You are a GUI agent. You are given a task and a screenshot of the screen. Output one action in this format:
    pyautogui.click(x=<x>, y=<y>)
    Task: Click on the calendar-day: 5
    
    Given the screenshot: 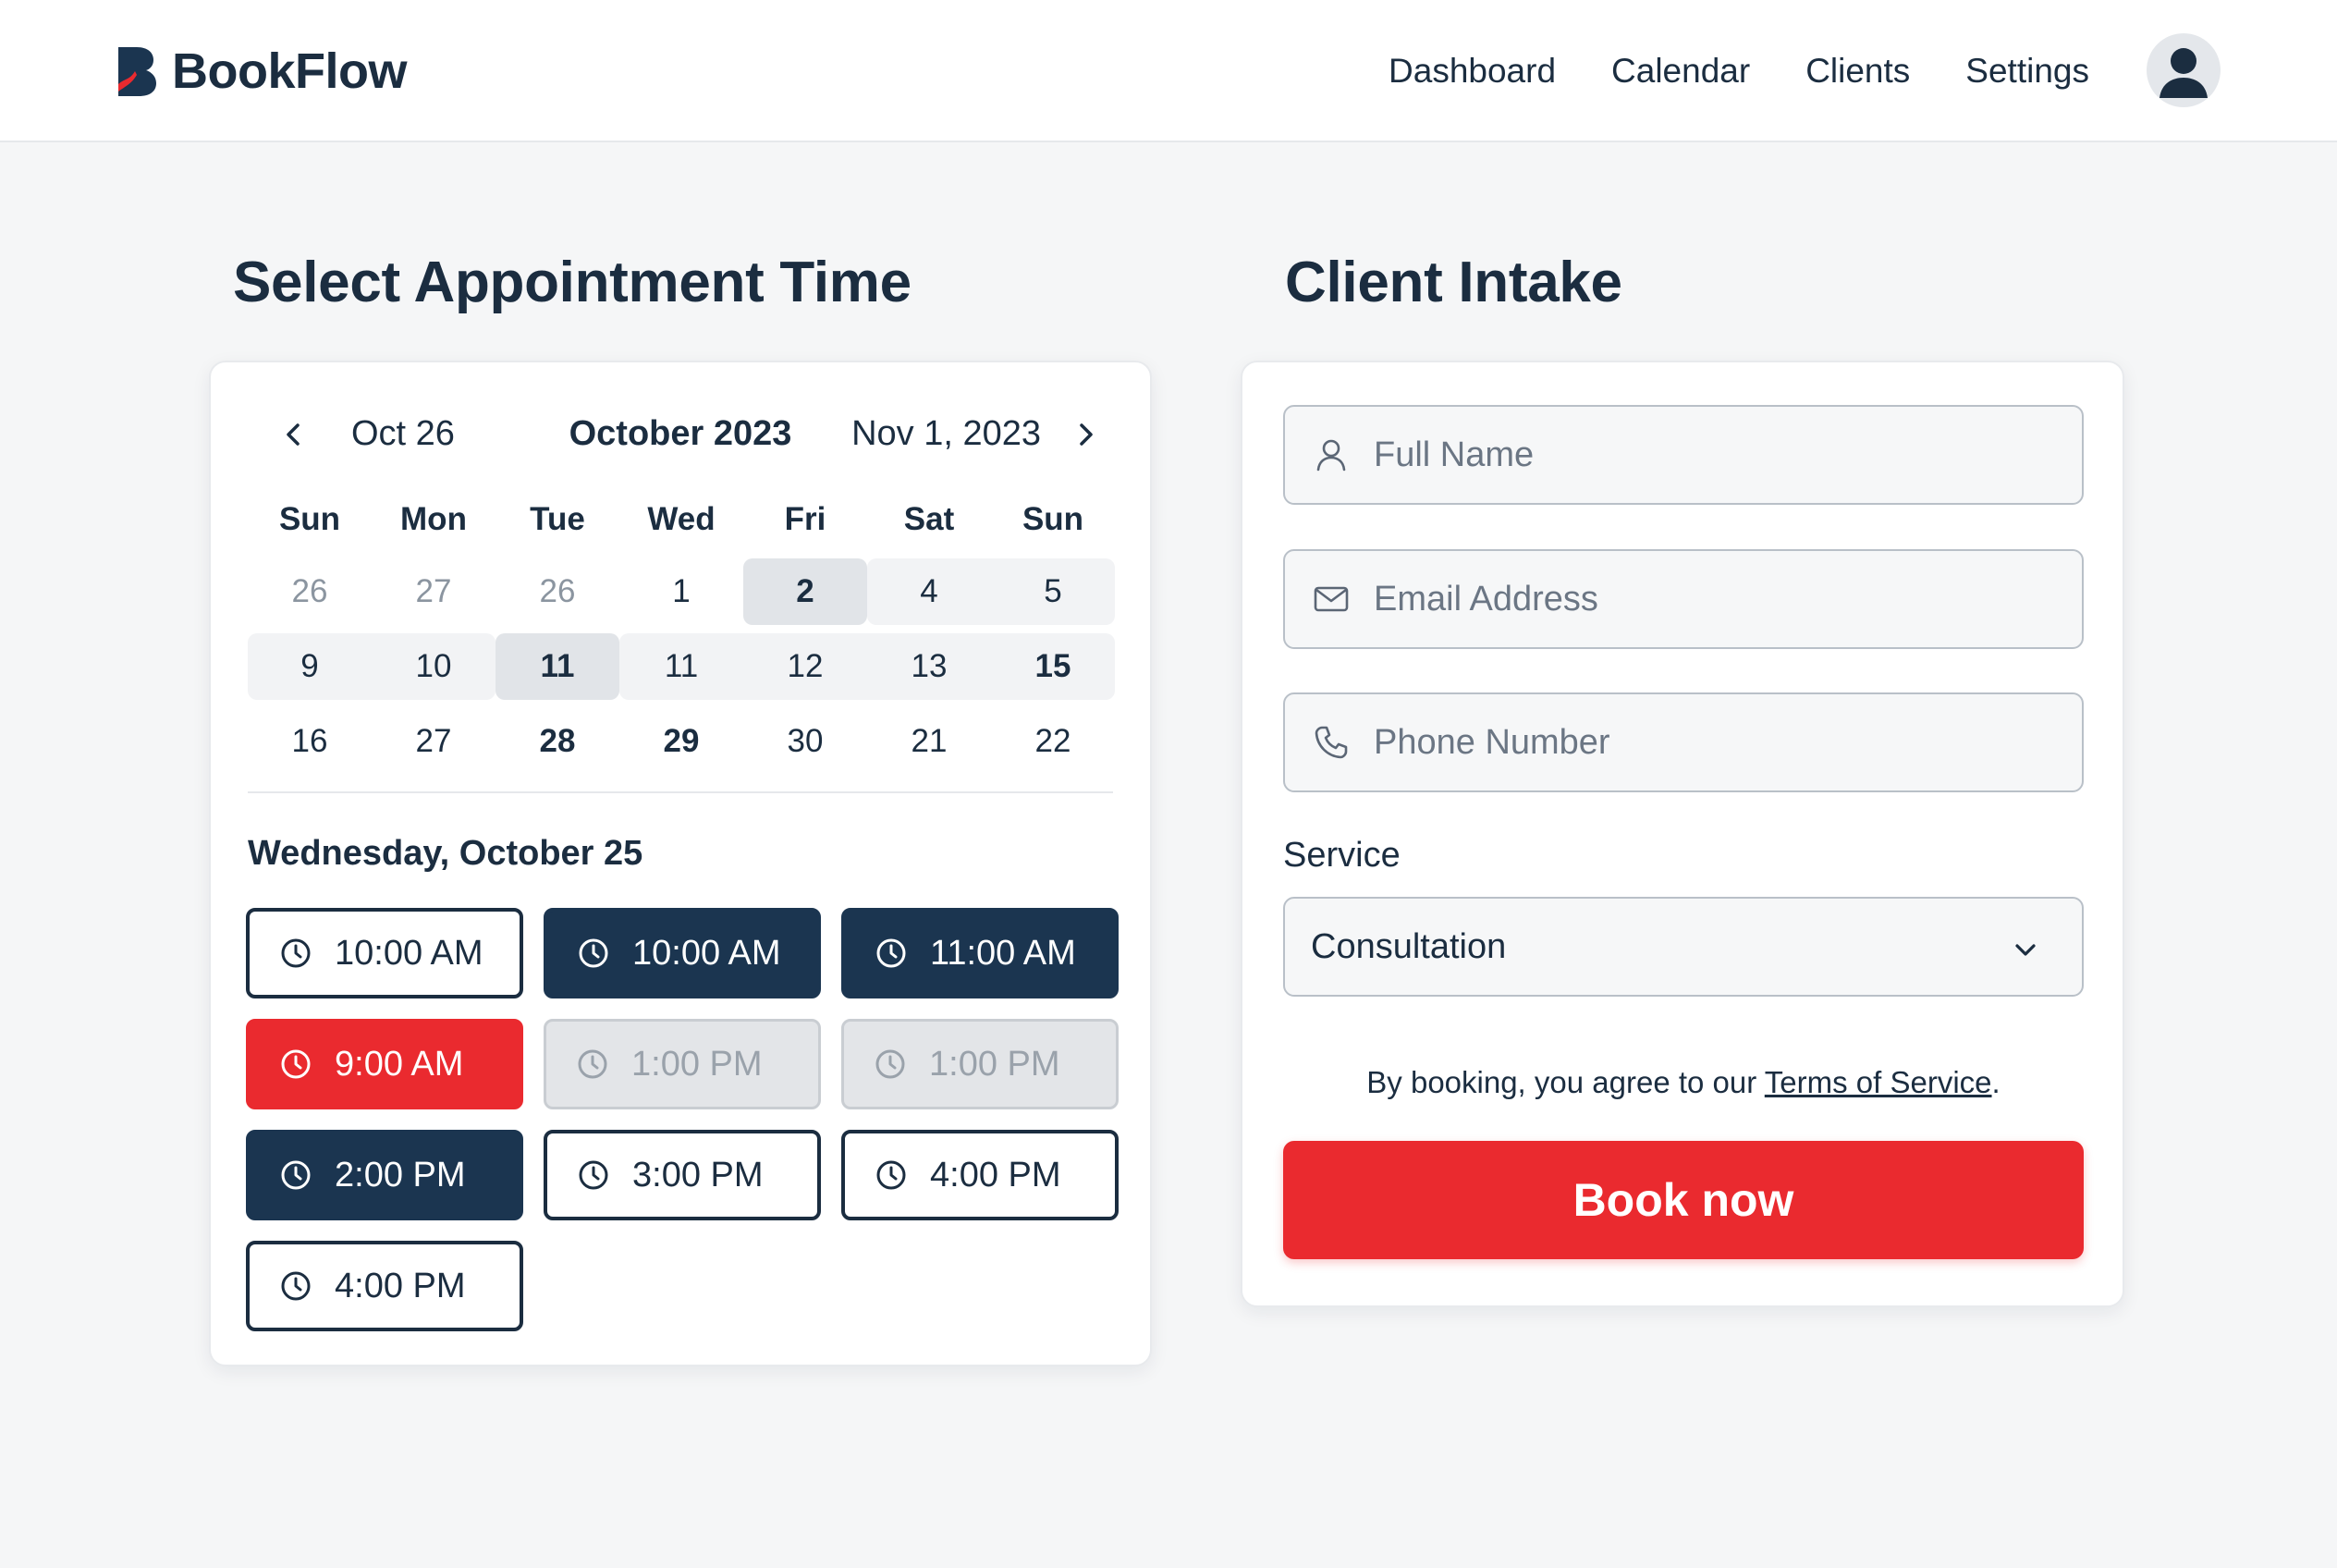 What is the action you would take?
    pyautogui.click(x=1053, y=591)
    